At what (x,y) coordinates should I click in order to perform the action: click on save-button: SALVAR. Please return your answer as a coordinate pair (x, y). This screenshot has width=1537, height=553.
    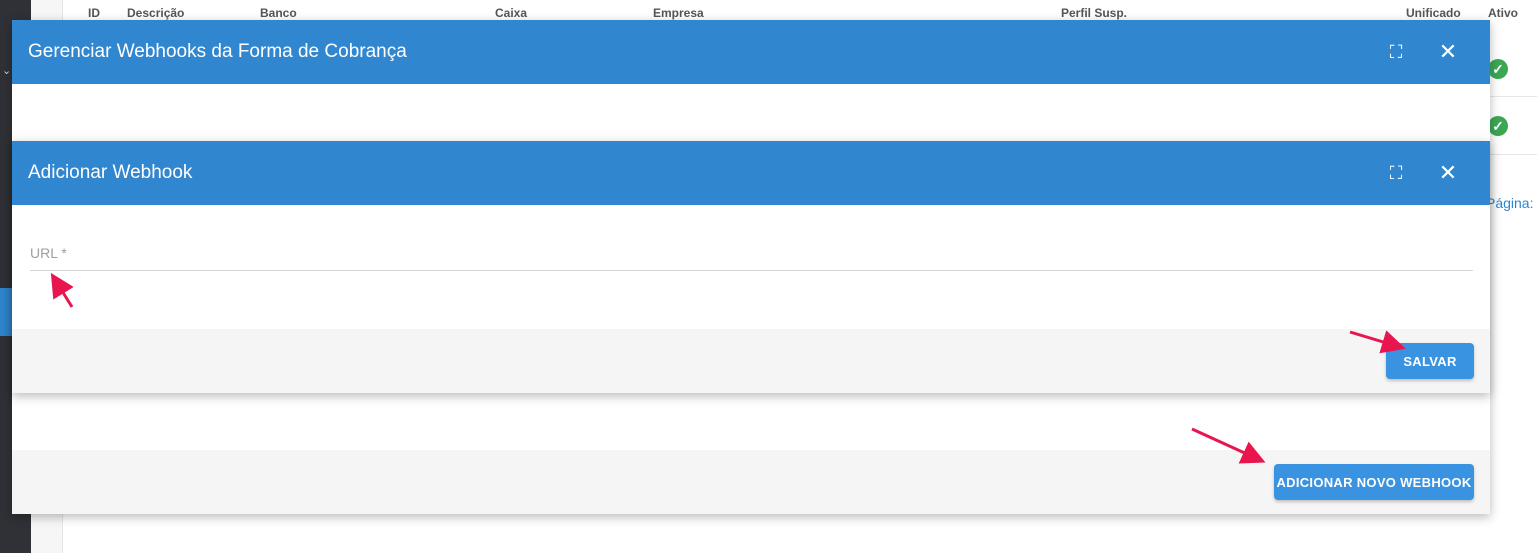
    Looking at the image, I should click on (1430, 361).